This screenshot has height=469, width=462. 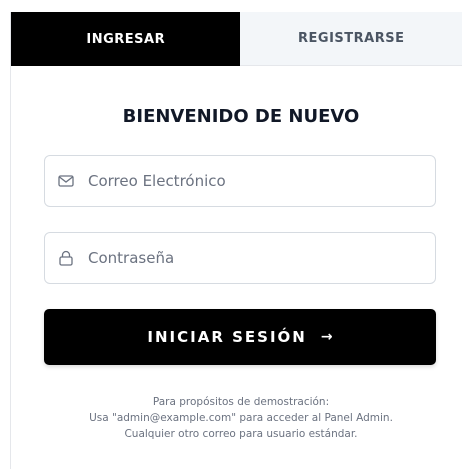 What do you see at coordinates (351, 39) in the screenshot?
I see `tab-register: REGISTRARSE` at bounding box center [351, 39].